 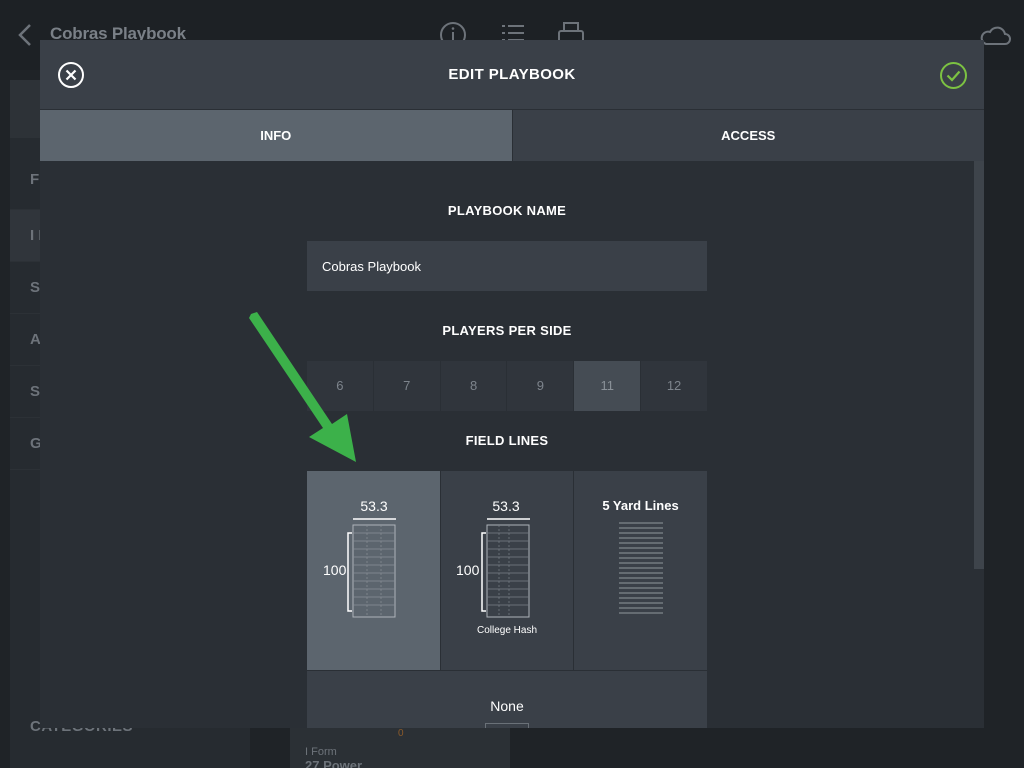 I want to click on field-option-standard: 53.3 100, so click(x=373, y=570).